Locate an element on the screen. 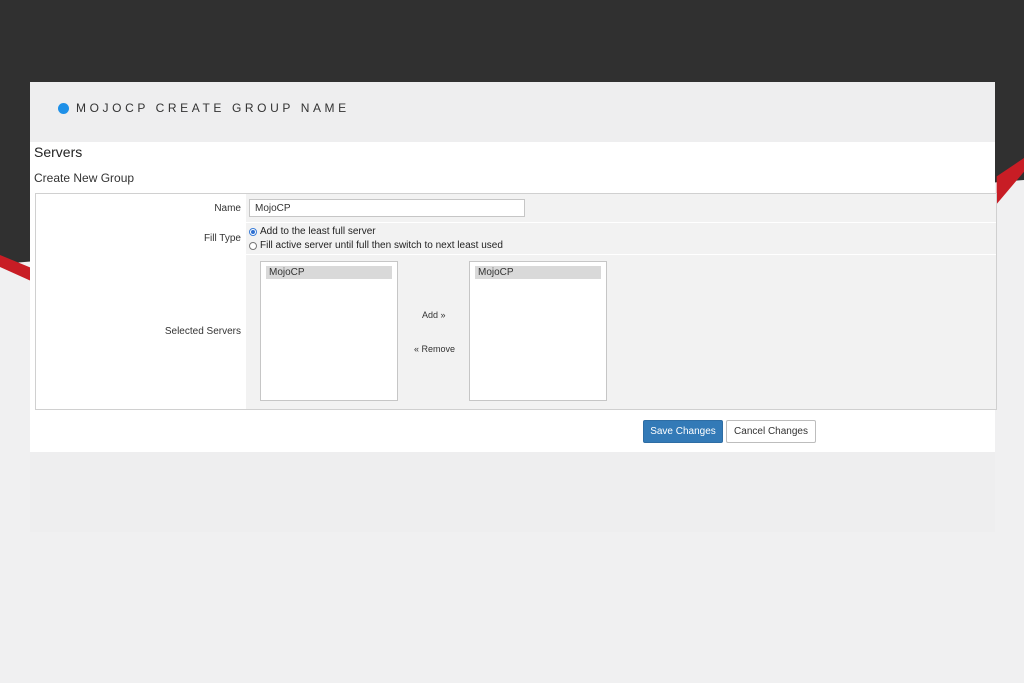  panel-header: MOJOCP CREATE GROUP NAME is located at coordinates (512, 112).